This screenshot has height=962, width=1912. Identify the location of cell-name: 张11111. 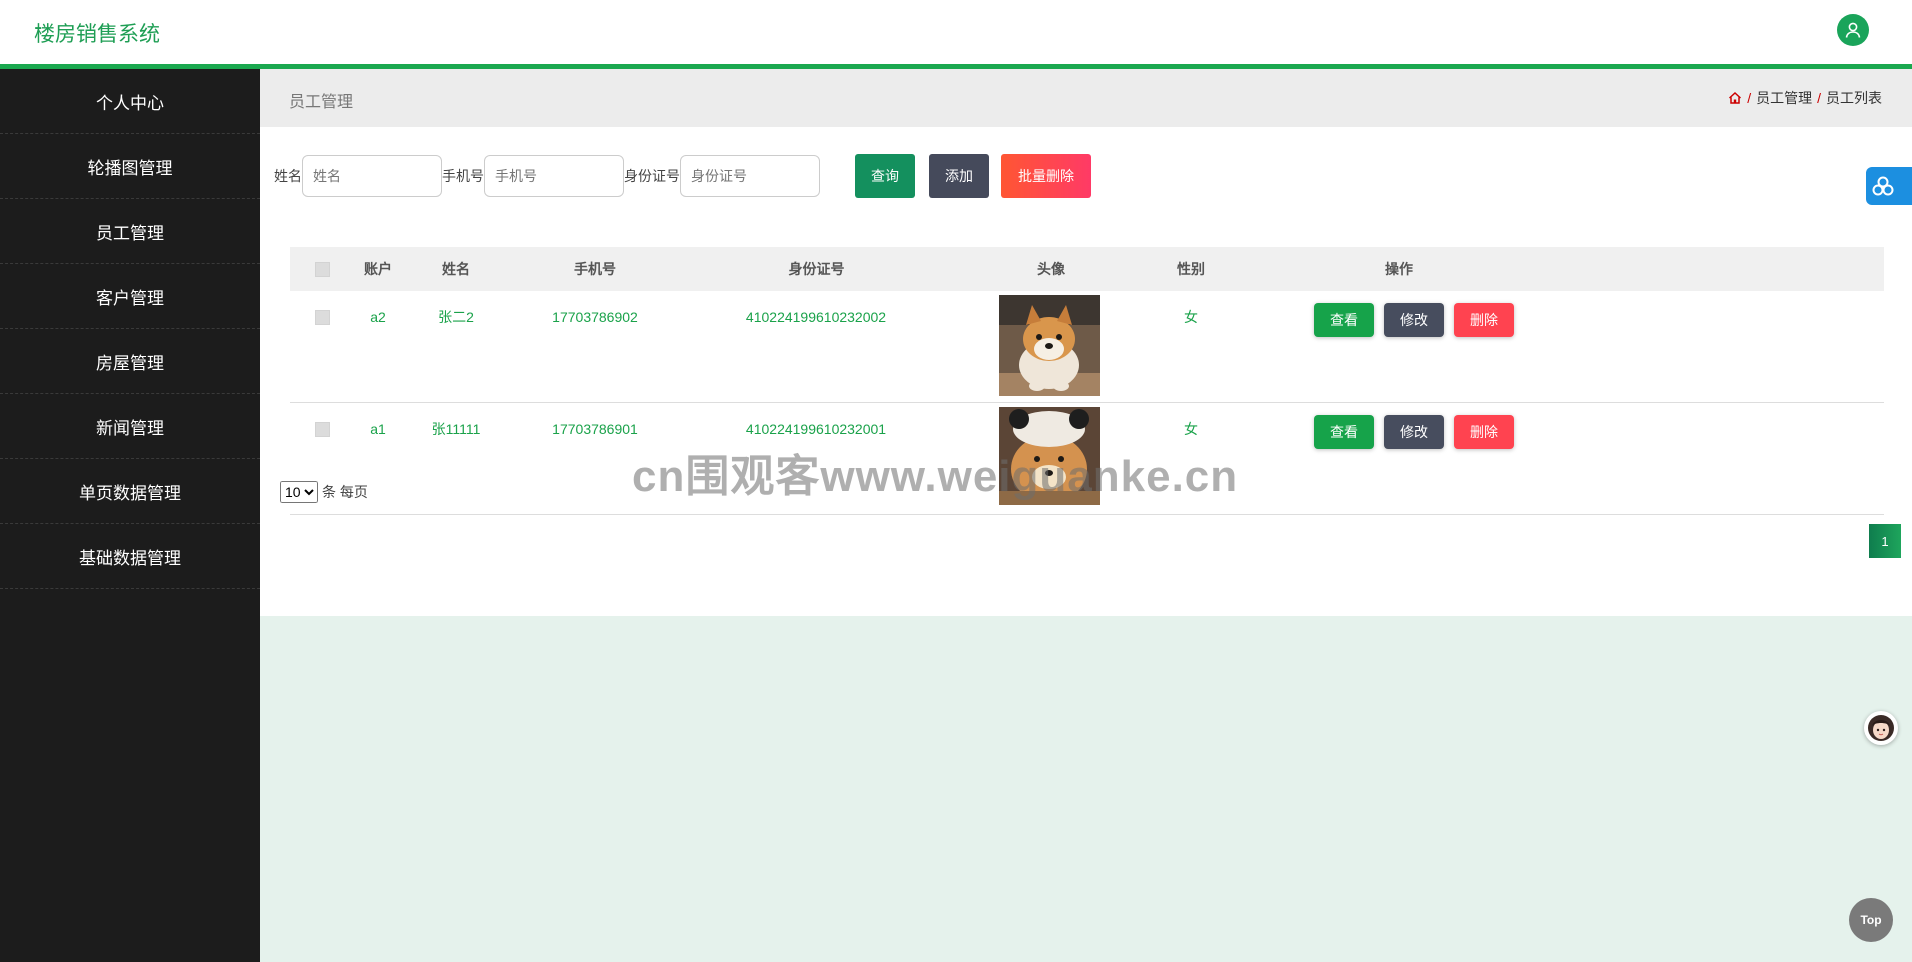
(456, 429).